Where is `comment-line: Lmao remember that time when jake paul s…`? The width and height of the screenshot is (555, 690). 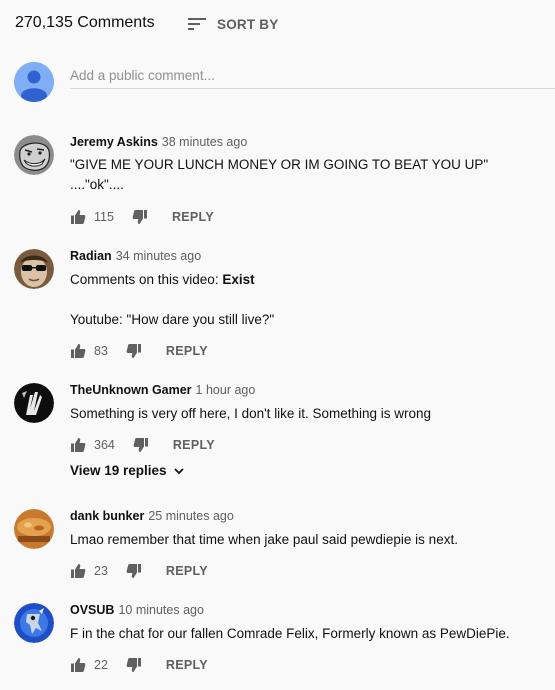
comment-line: Lmao remember that time when jake paul s… is located at coordinates (264, 539).